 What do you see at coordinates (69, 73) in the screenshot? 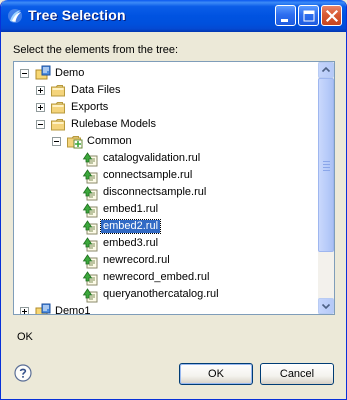
I see `tree-item-label: Demo` at bounding box center [69, 73].